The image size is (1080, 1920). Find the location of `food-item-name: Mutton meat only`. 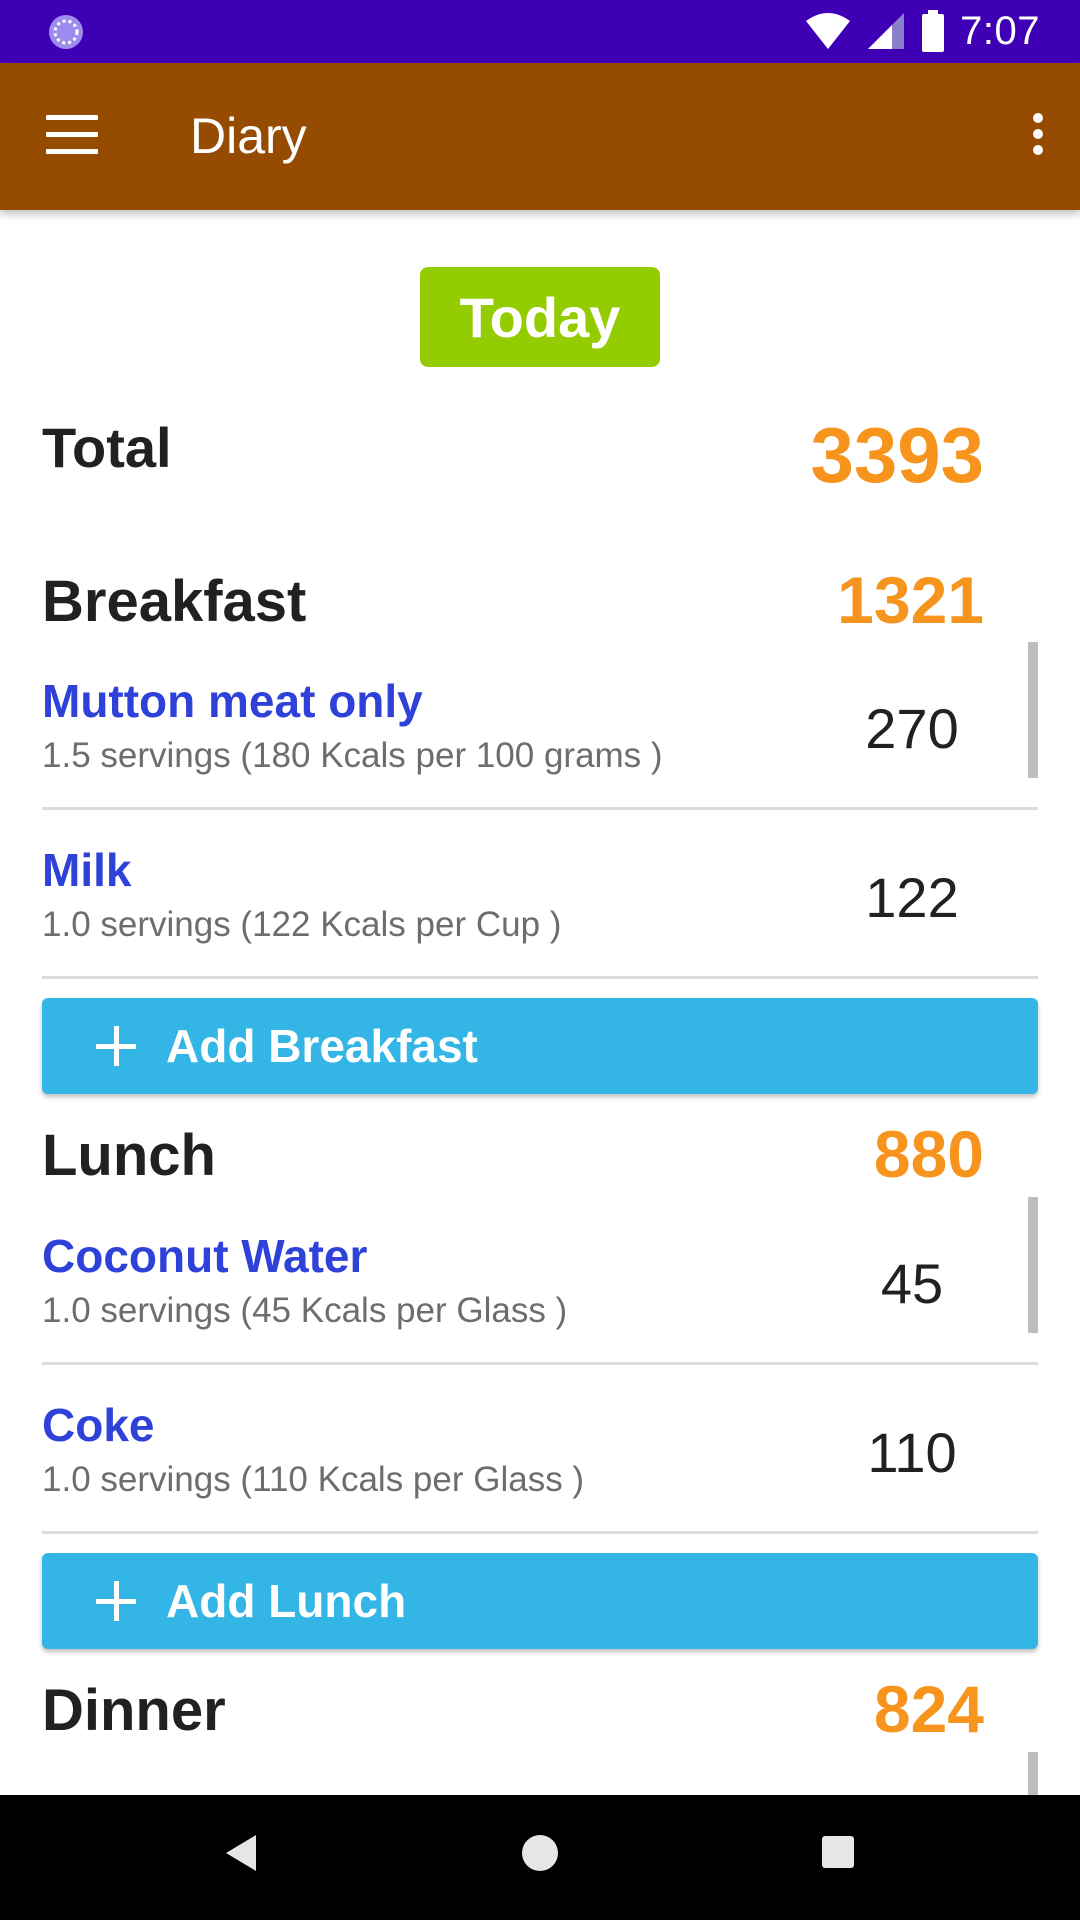

food-item-name: Mutton meat only is located at coordinates (232, 701).